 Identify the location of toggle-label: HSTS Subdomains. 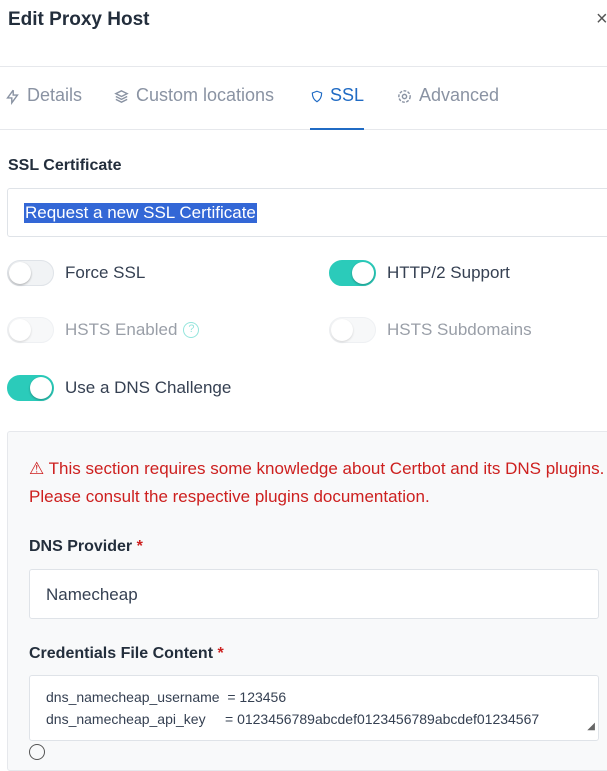
(459, 329).